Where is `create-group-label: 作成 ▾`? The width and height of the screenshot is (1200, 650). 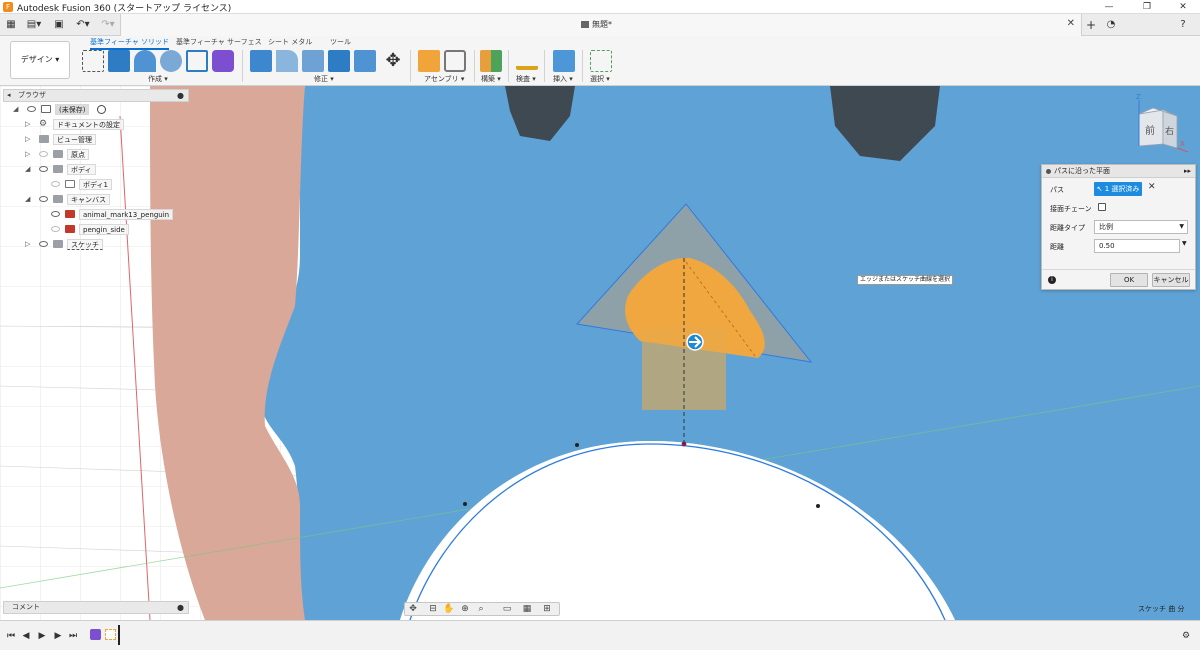 create-group-label: 作成 ▾ is located at coordinates (158, 79).